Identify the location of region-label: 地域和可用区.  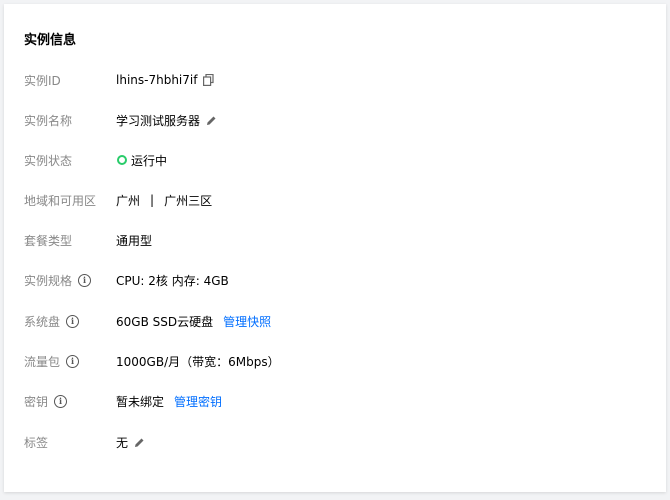
(60, 200).